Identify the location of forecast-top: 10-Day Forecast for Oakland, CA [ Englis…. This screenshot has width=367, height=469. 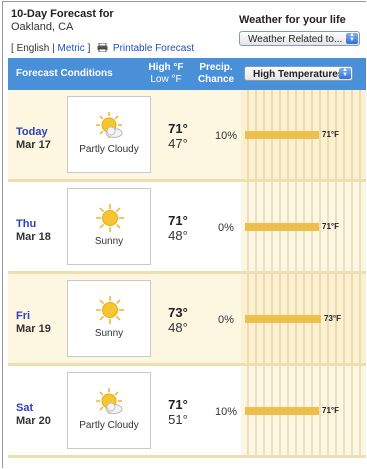
(184, 30).